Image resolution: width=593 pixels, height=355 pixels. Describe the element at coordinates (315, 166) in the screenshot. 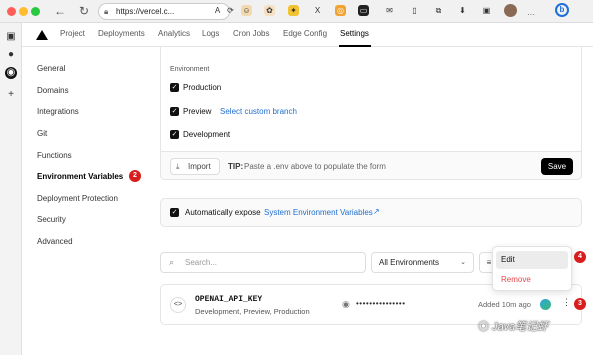

I see `tip-text: Paste a .env above to populate the form` at that location.